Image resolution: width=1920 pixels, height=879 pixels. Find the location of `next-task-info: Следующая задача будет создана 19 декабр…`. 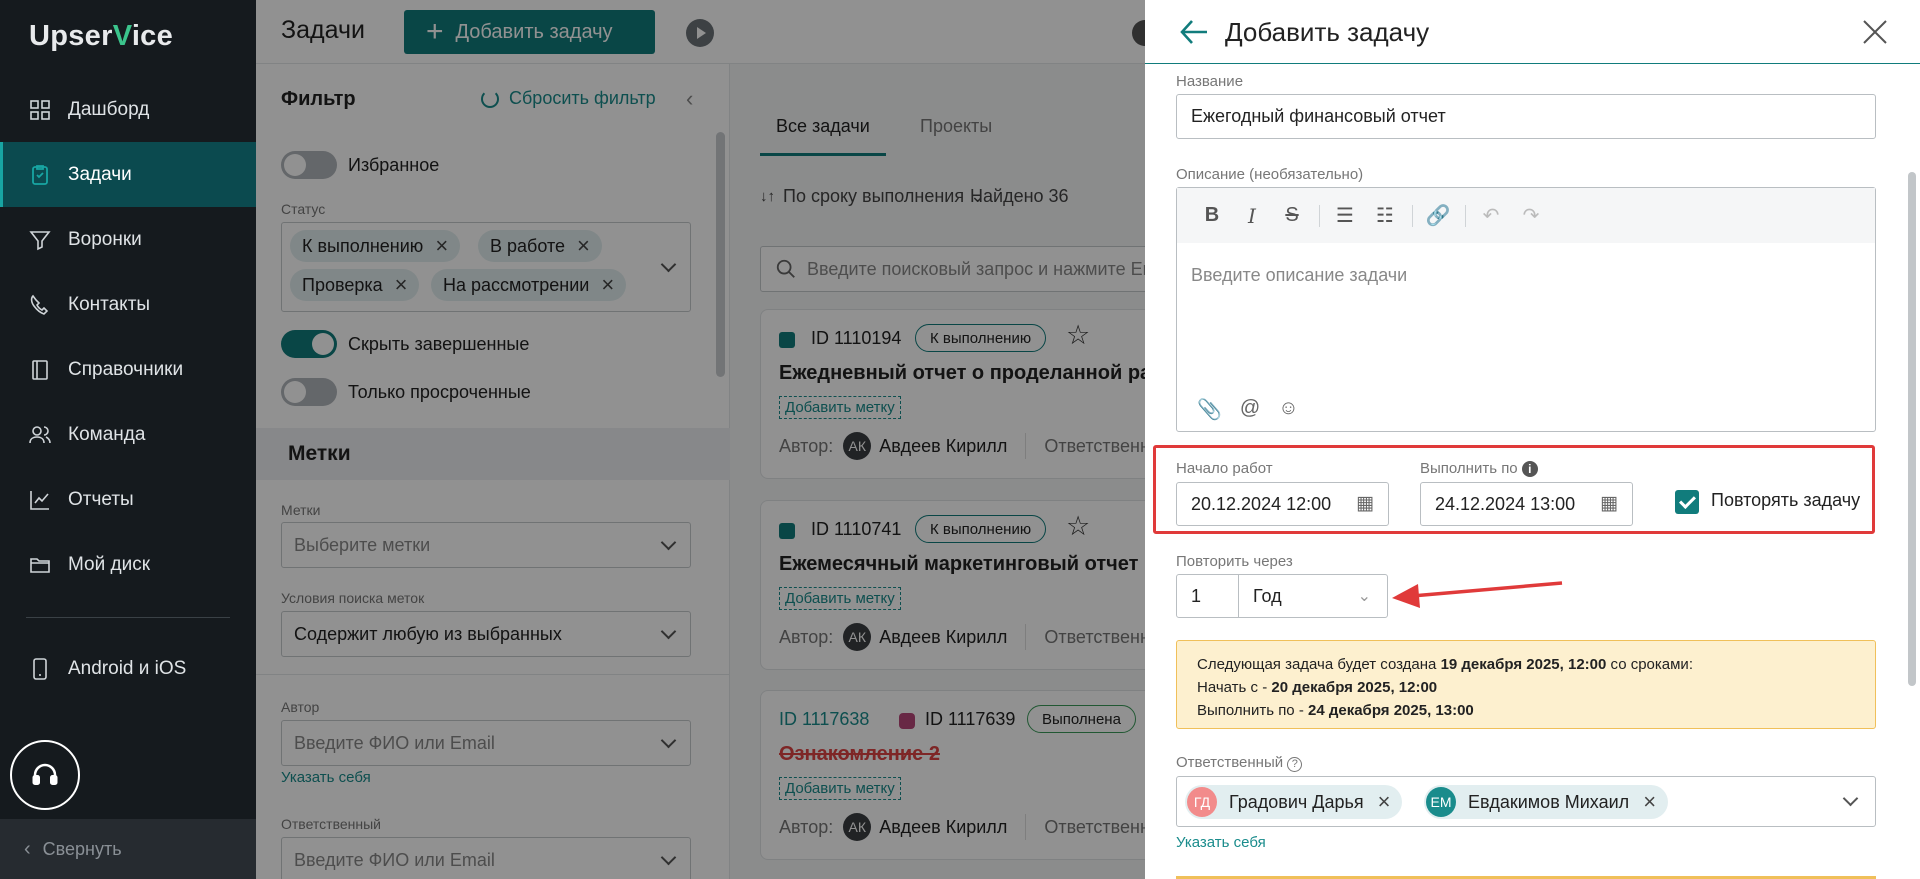

next-task-info: Следующая задача будет создана 19 декабр… is located at coordinates (1526, 684).